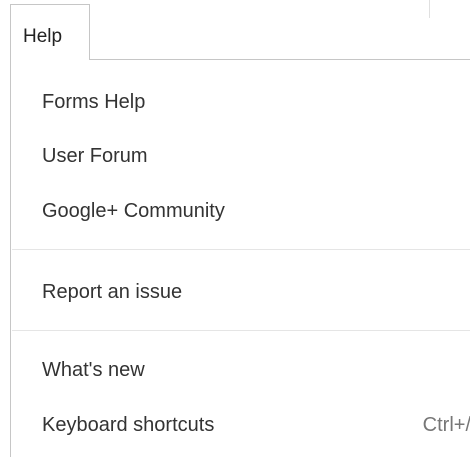  I want to click on menu-tab-help: Help, so click(50, 32).